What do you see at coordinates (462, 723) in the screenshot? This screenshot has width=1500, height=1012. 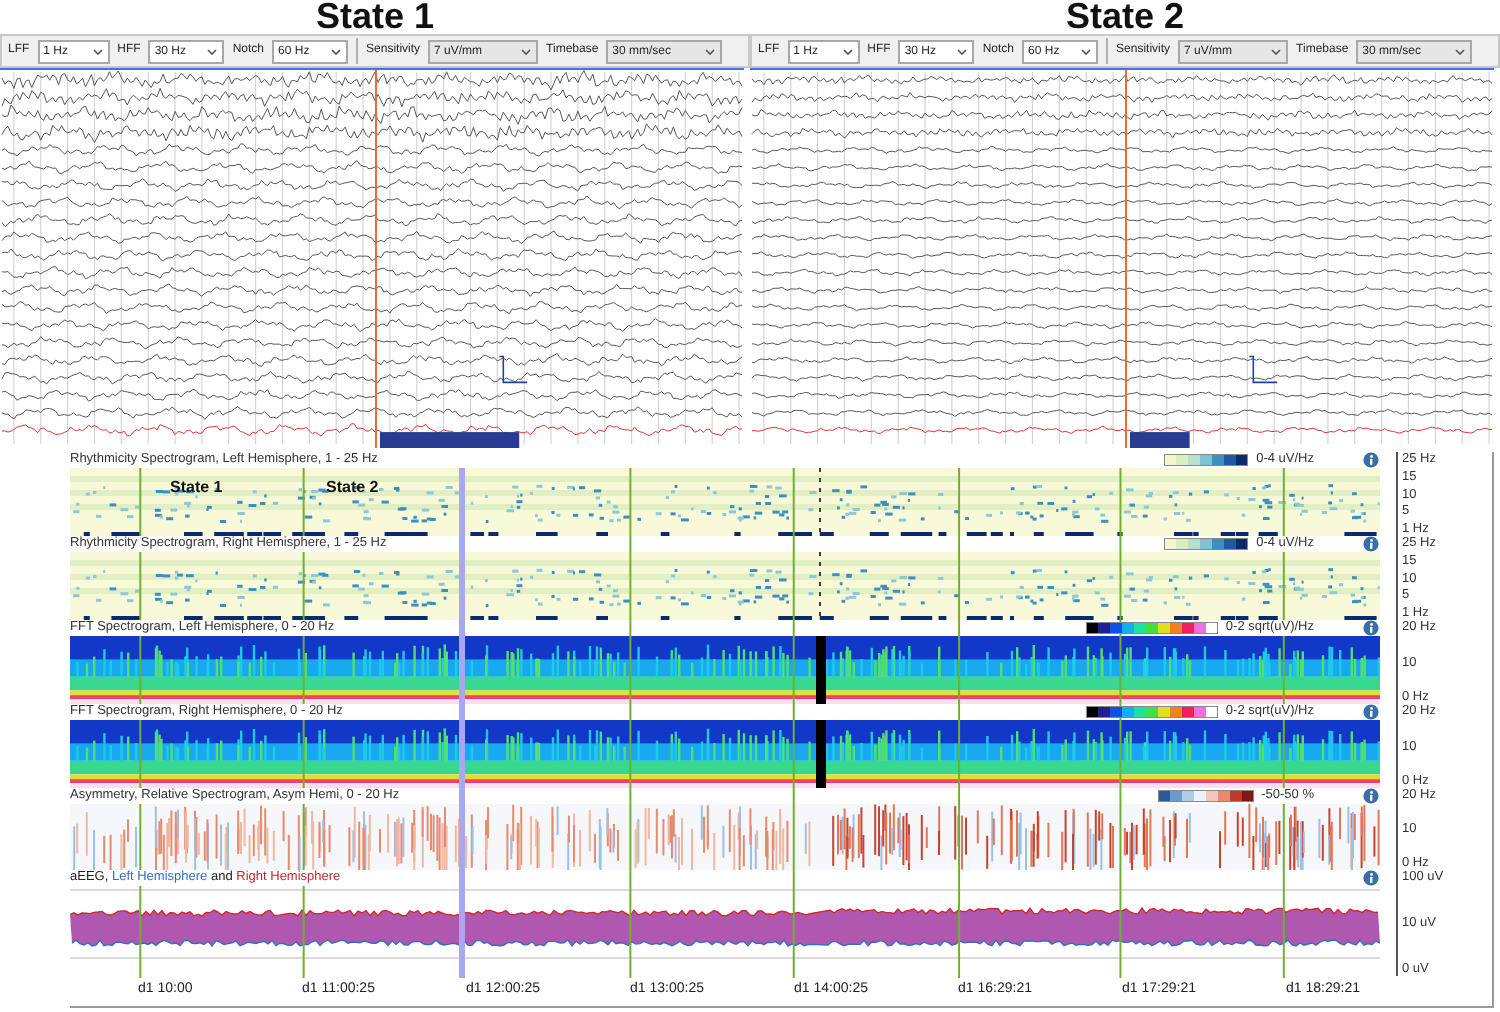 I see `time-cursor` at bounding box center [462, 723].